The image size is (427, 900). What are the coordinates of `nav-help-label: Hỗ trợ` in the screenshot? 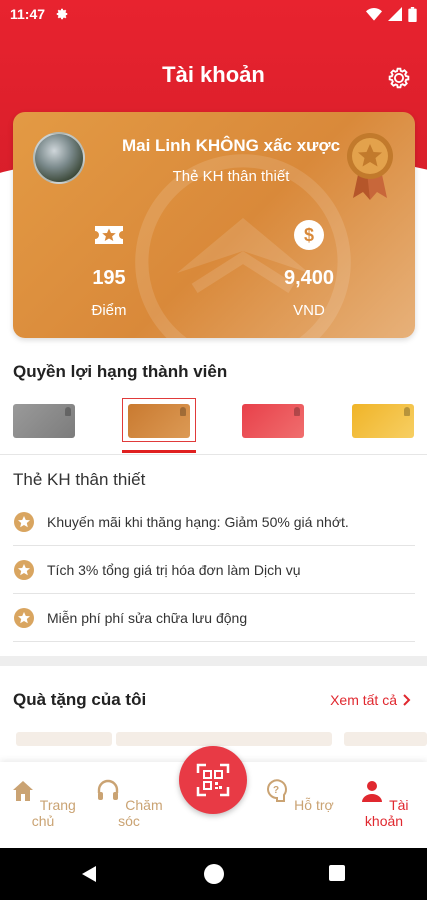 It's located at (314, 805).